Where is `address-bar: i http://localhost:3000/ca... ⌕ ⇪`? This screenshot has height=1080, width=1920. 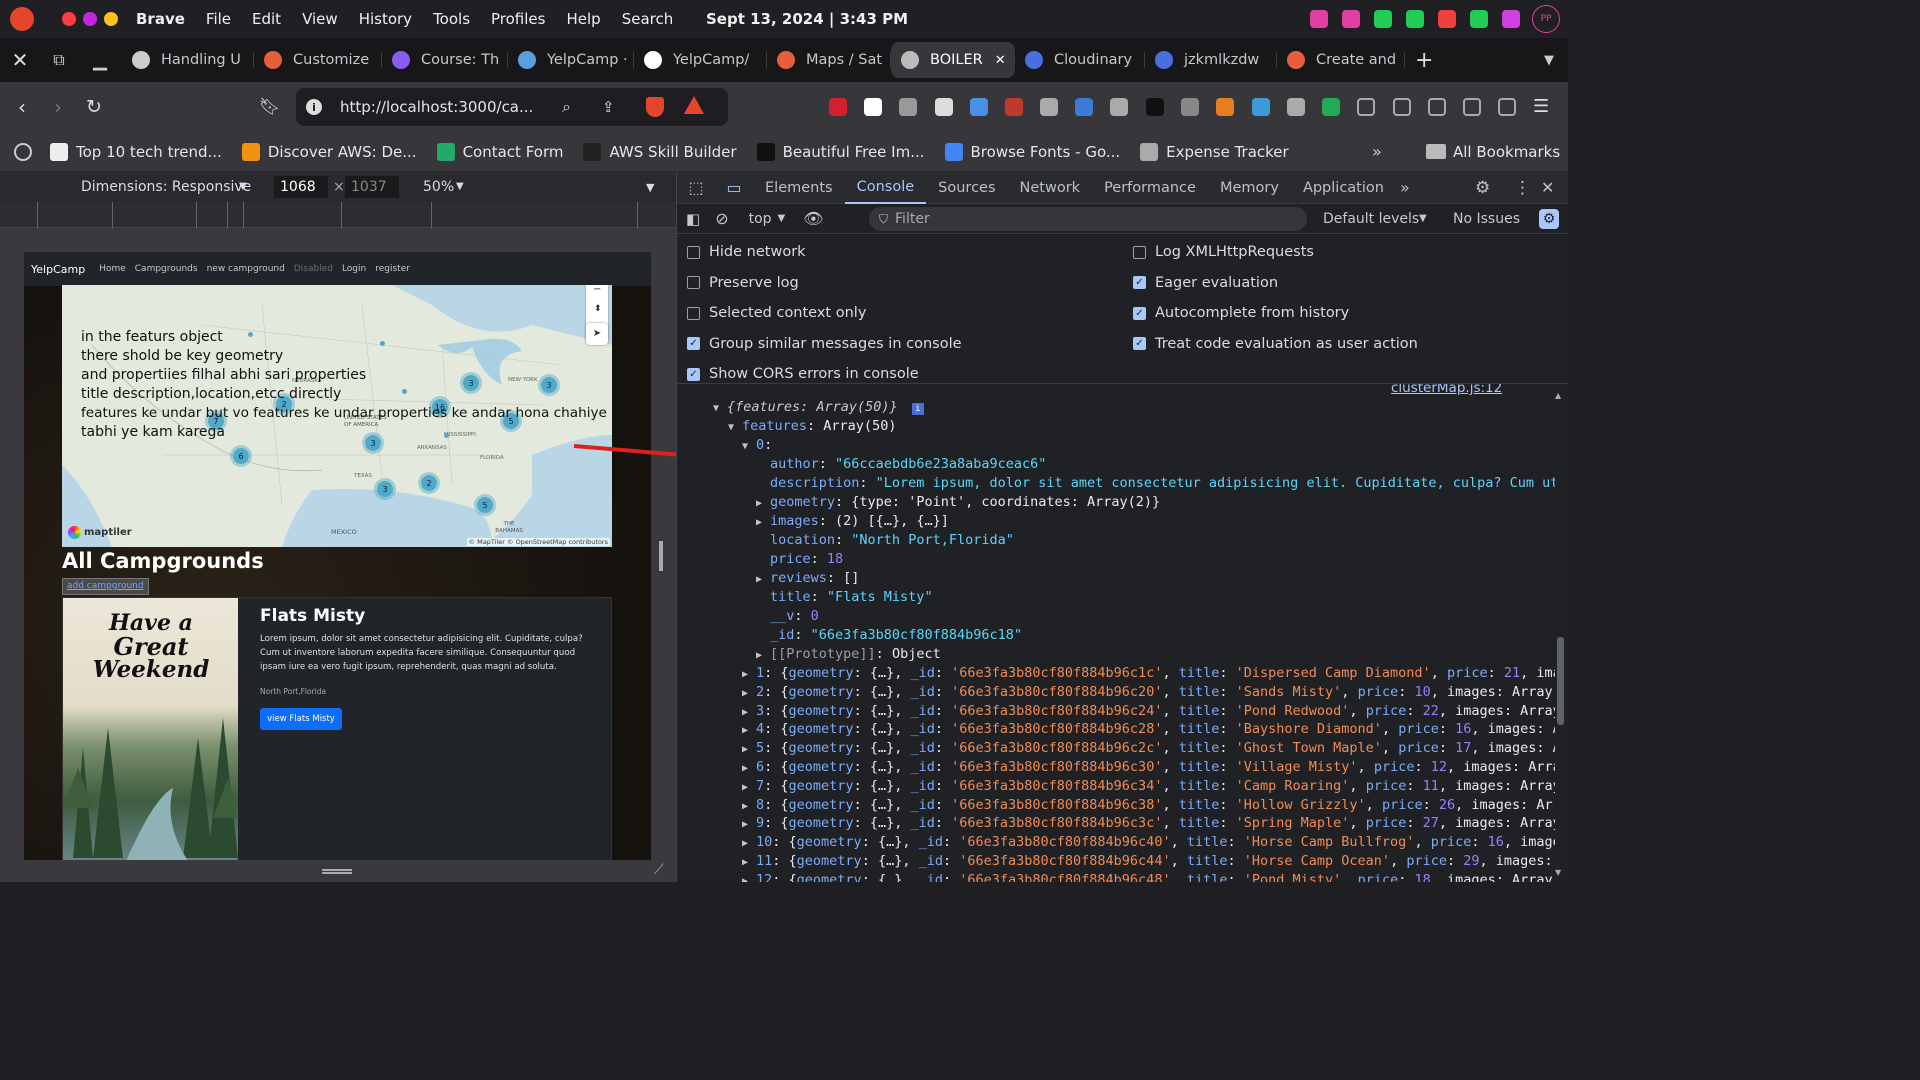
address-bar: i http://localhost:3000/ca... ⌕ ⇪ is located at coordinates (512, 107).